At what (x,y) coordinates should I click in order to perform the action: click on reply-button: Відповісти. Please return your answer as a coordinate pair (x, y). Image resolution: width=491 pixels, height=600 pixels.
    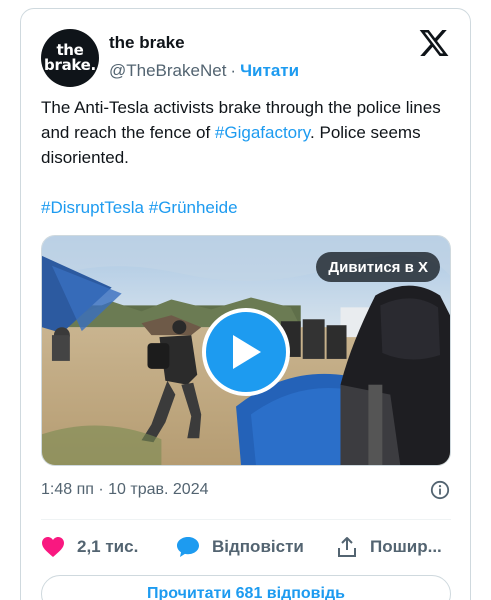
    Looking at the image, I should click on (240, 547).